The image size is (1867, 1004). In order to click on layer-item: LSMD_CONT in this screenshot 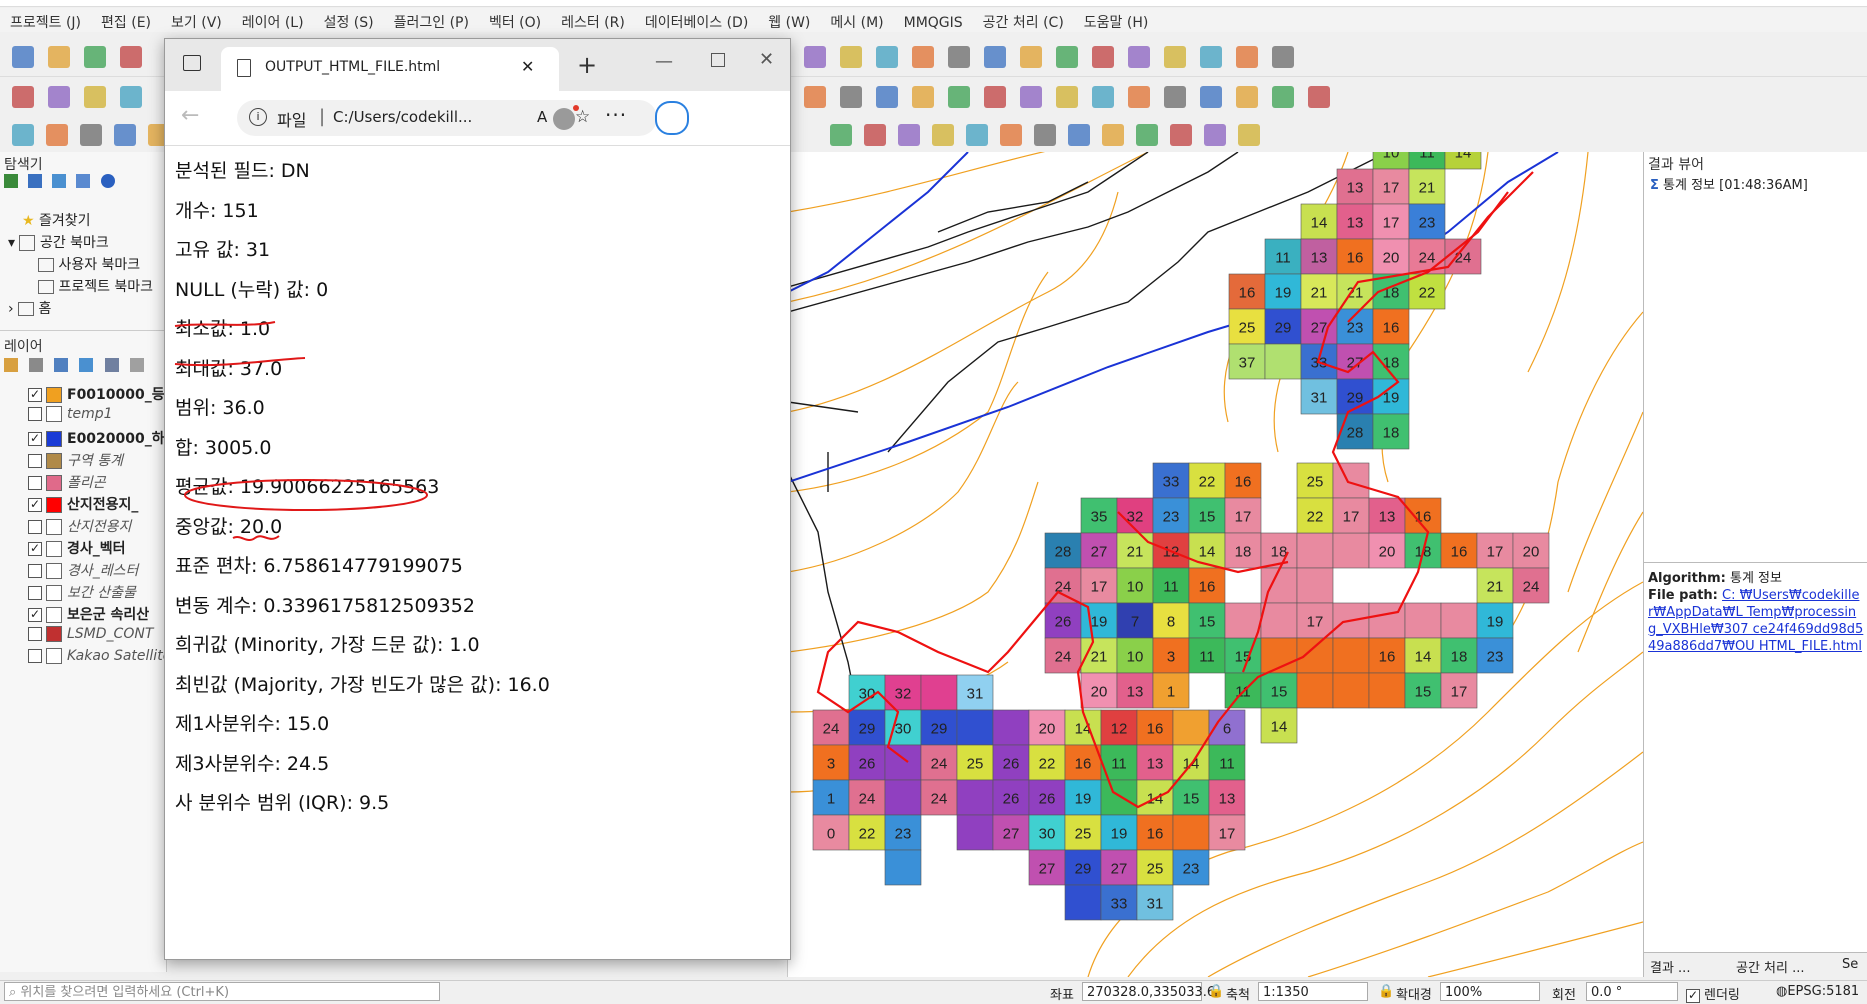, I will do `click(90, 634)`.